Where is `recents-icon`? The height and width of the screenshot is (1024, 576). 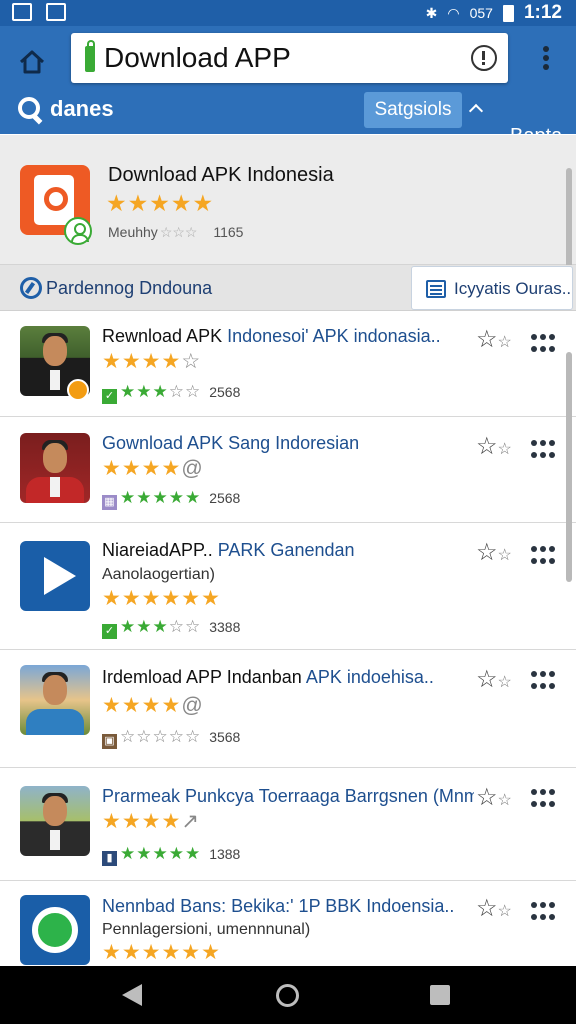 recents-icon is located at coordinates (440, 995).